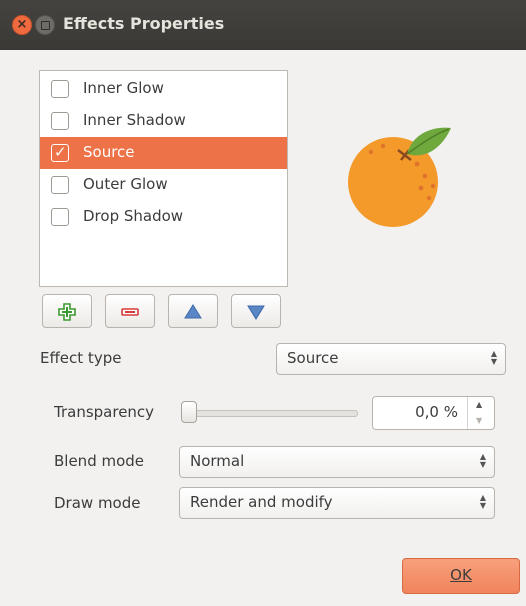  Describe the element at coordinates (480, 413) in the screenshot. I see `spin-buttons: ▲ ▼` at that location.